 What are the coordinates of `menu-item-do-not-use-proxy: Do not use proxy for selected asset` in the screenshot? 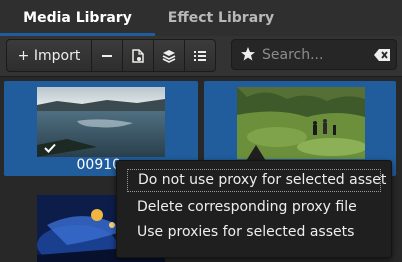 It's located at (256, 180).